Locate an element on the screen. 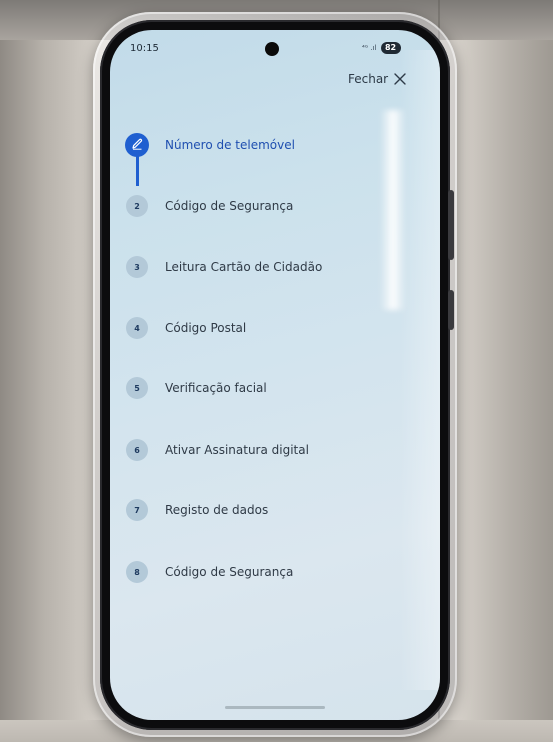 Image resolution: width=553 pixels, height=742 pixels. step-item-8: 8 Código de Segurança is located at coordinates (209, 572).